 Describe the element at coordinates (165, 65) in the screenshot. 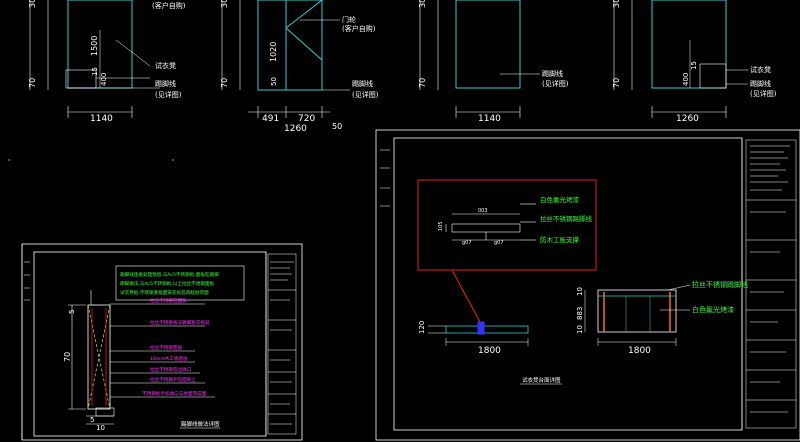

I see `p1-label-stool: 试衣凳` at that location.